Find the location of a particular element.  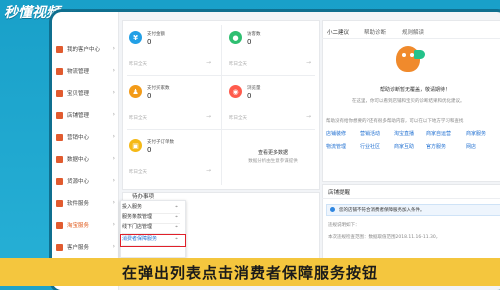

stat-payment-amount: ¥ 支付金额 0 昨日全天 → is located at coordinates (170, 49).